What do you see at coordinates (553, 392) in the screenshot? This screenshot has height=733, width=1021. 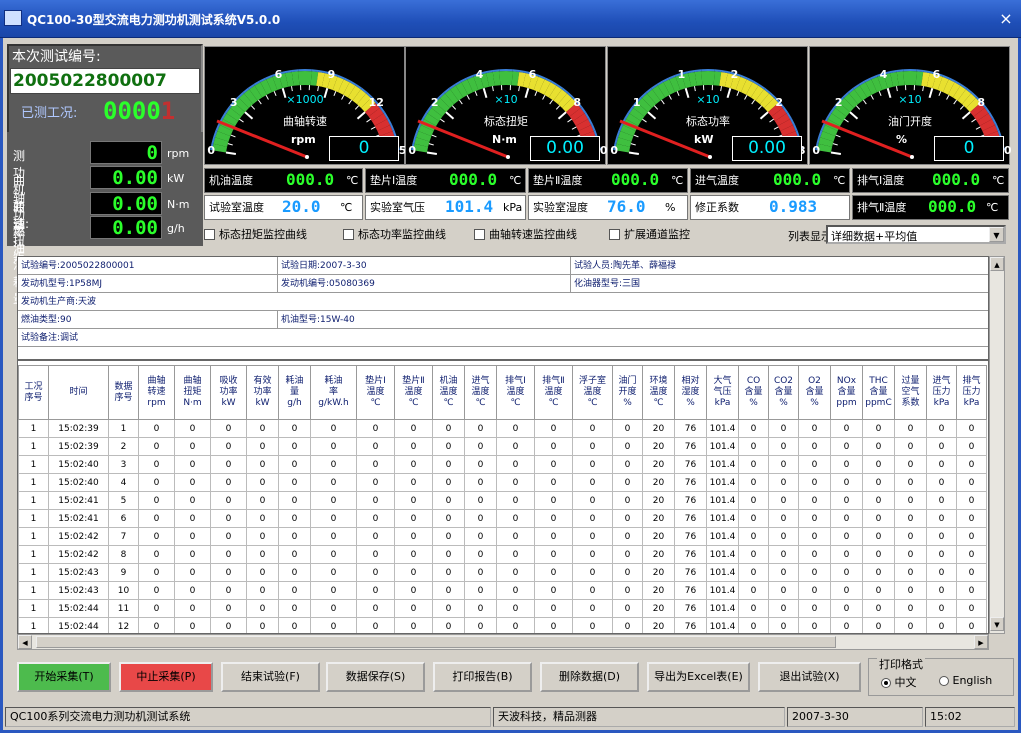 I see `column-header: 排气Ⅱ 温度 ℃` at bounding box center [553, 392].